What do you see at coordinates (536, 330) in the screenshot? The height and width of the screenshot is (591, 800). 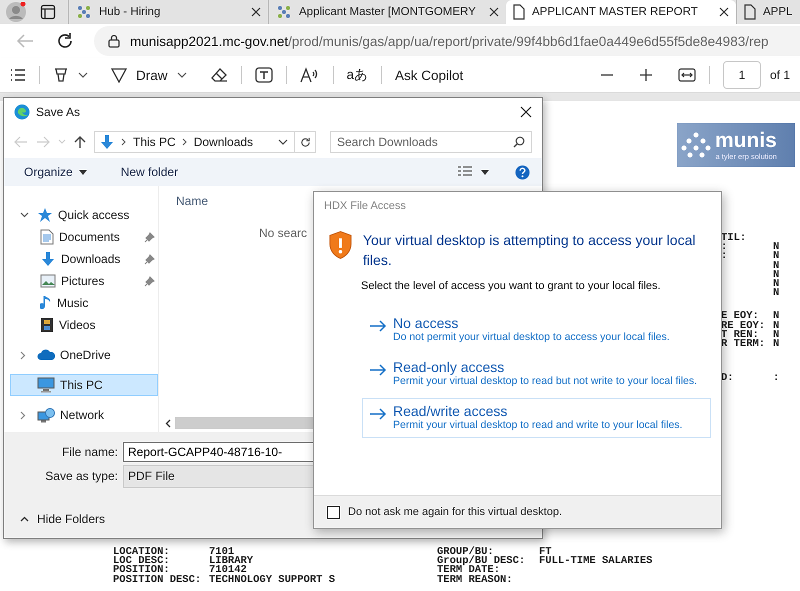 I see `access-option: No access Do not permit your virtual desktop to access your local files.` at bounding box center [536, 330].